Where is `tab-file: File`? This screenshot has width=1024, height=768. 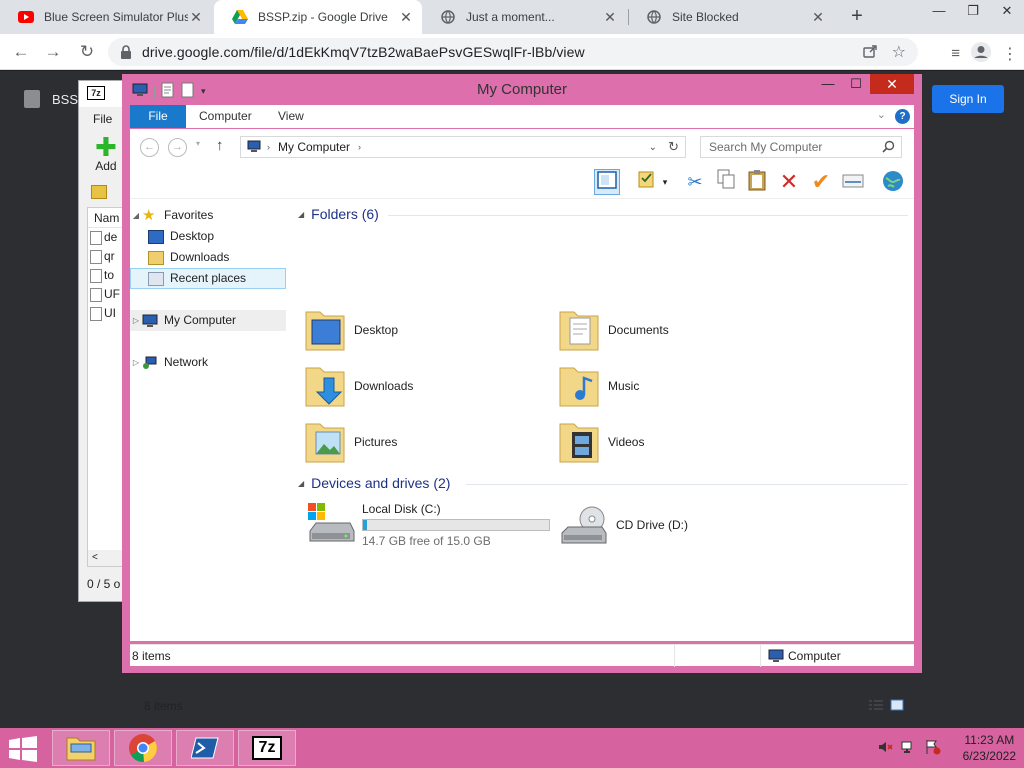 tab-file: File is located at coordinates (158, 116).